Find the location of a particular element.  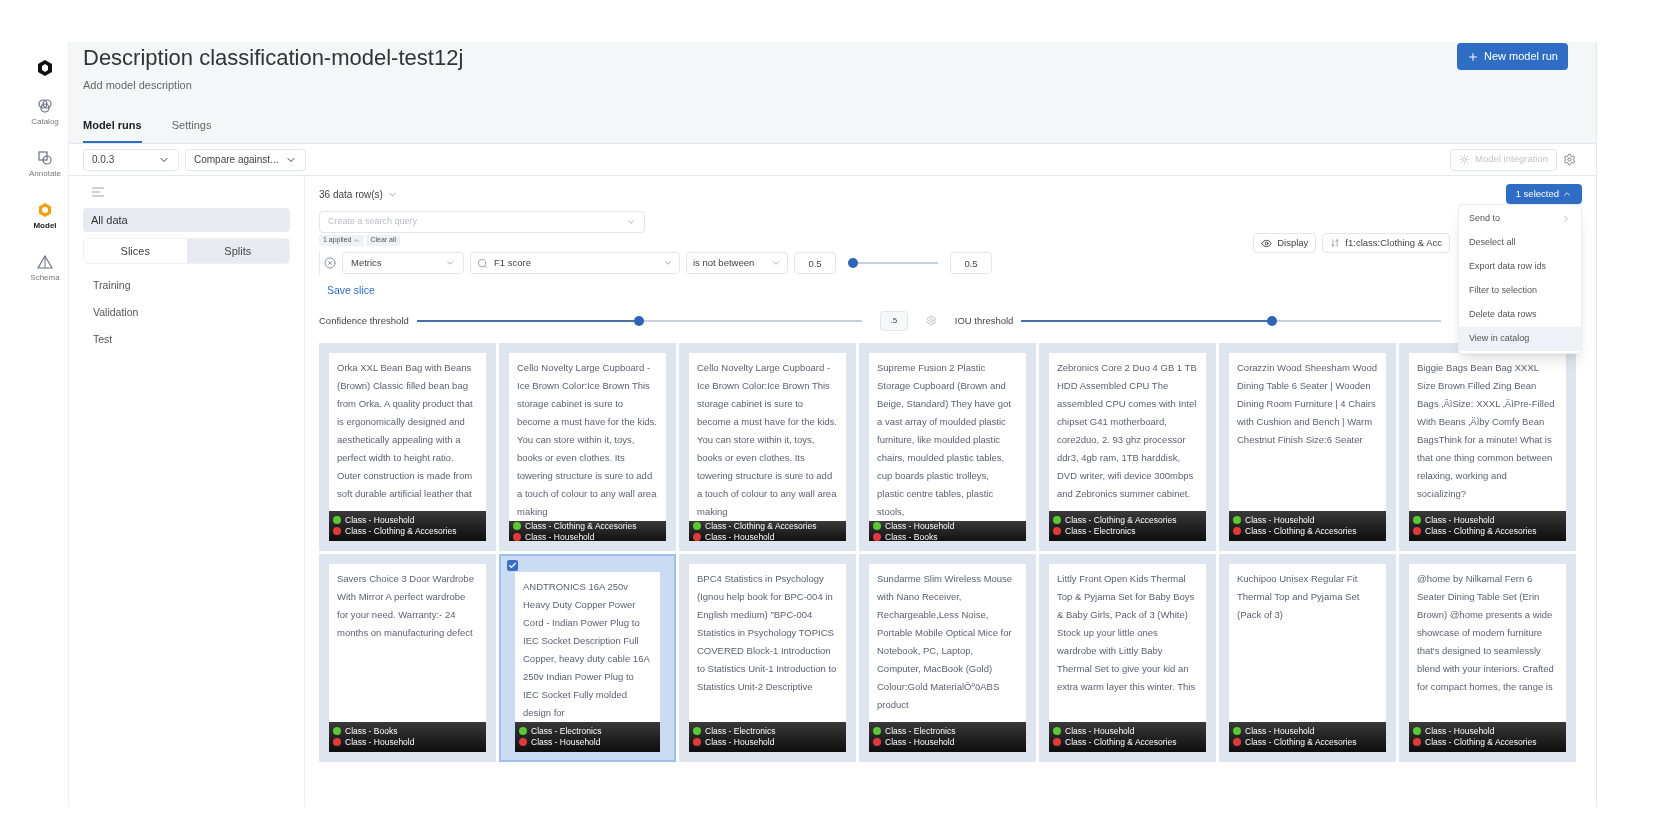

search-input: Create a search query is located at coordinates (458, 222).